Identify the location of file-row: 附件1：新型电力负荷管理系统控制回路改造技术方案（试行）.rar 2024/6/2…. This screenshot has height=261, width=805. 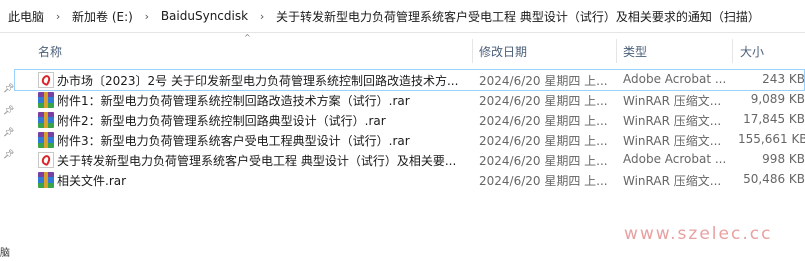
(409, 100).